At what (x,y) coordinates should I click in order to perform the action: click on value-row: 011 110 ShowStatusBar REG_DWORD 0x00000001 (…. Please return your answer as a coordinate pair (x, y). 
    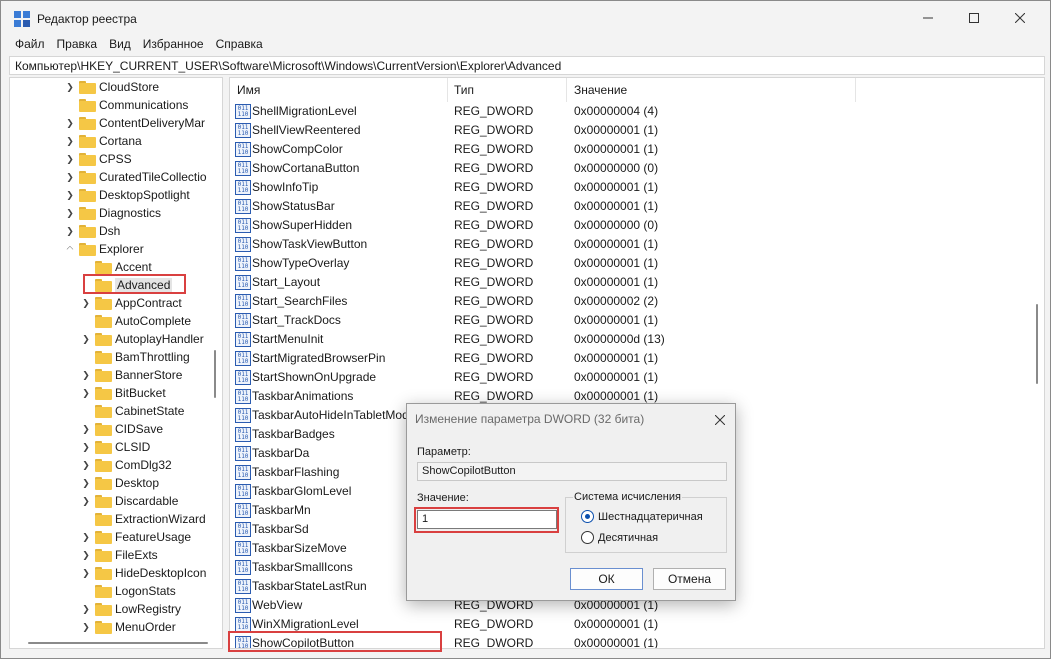
    Looking at the image, I should click on (630, 206).